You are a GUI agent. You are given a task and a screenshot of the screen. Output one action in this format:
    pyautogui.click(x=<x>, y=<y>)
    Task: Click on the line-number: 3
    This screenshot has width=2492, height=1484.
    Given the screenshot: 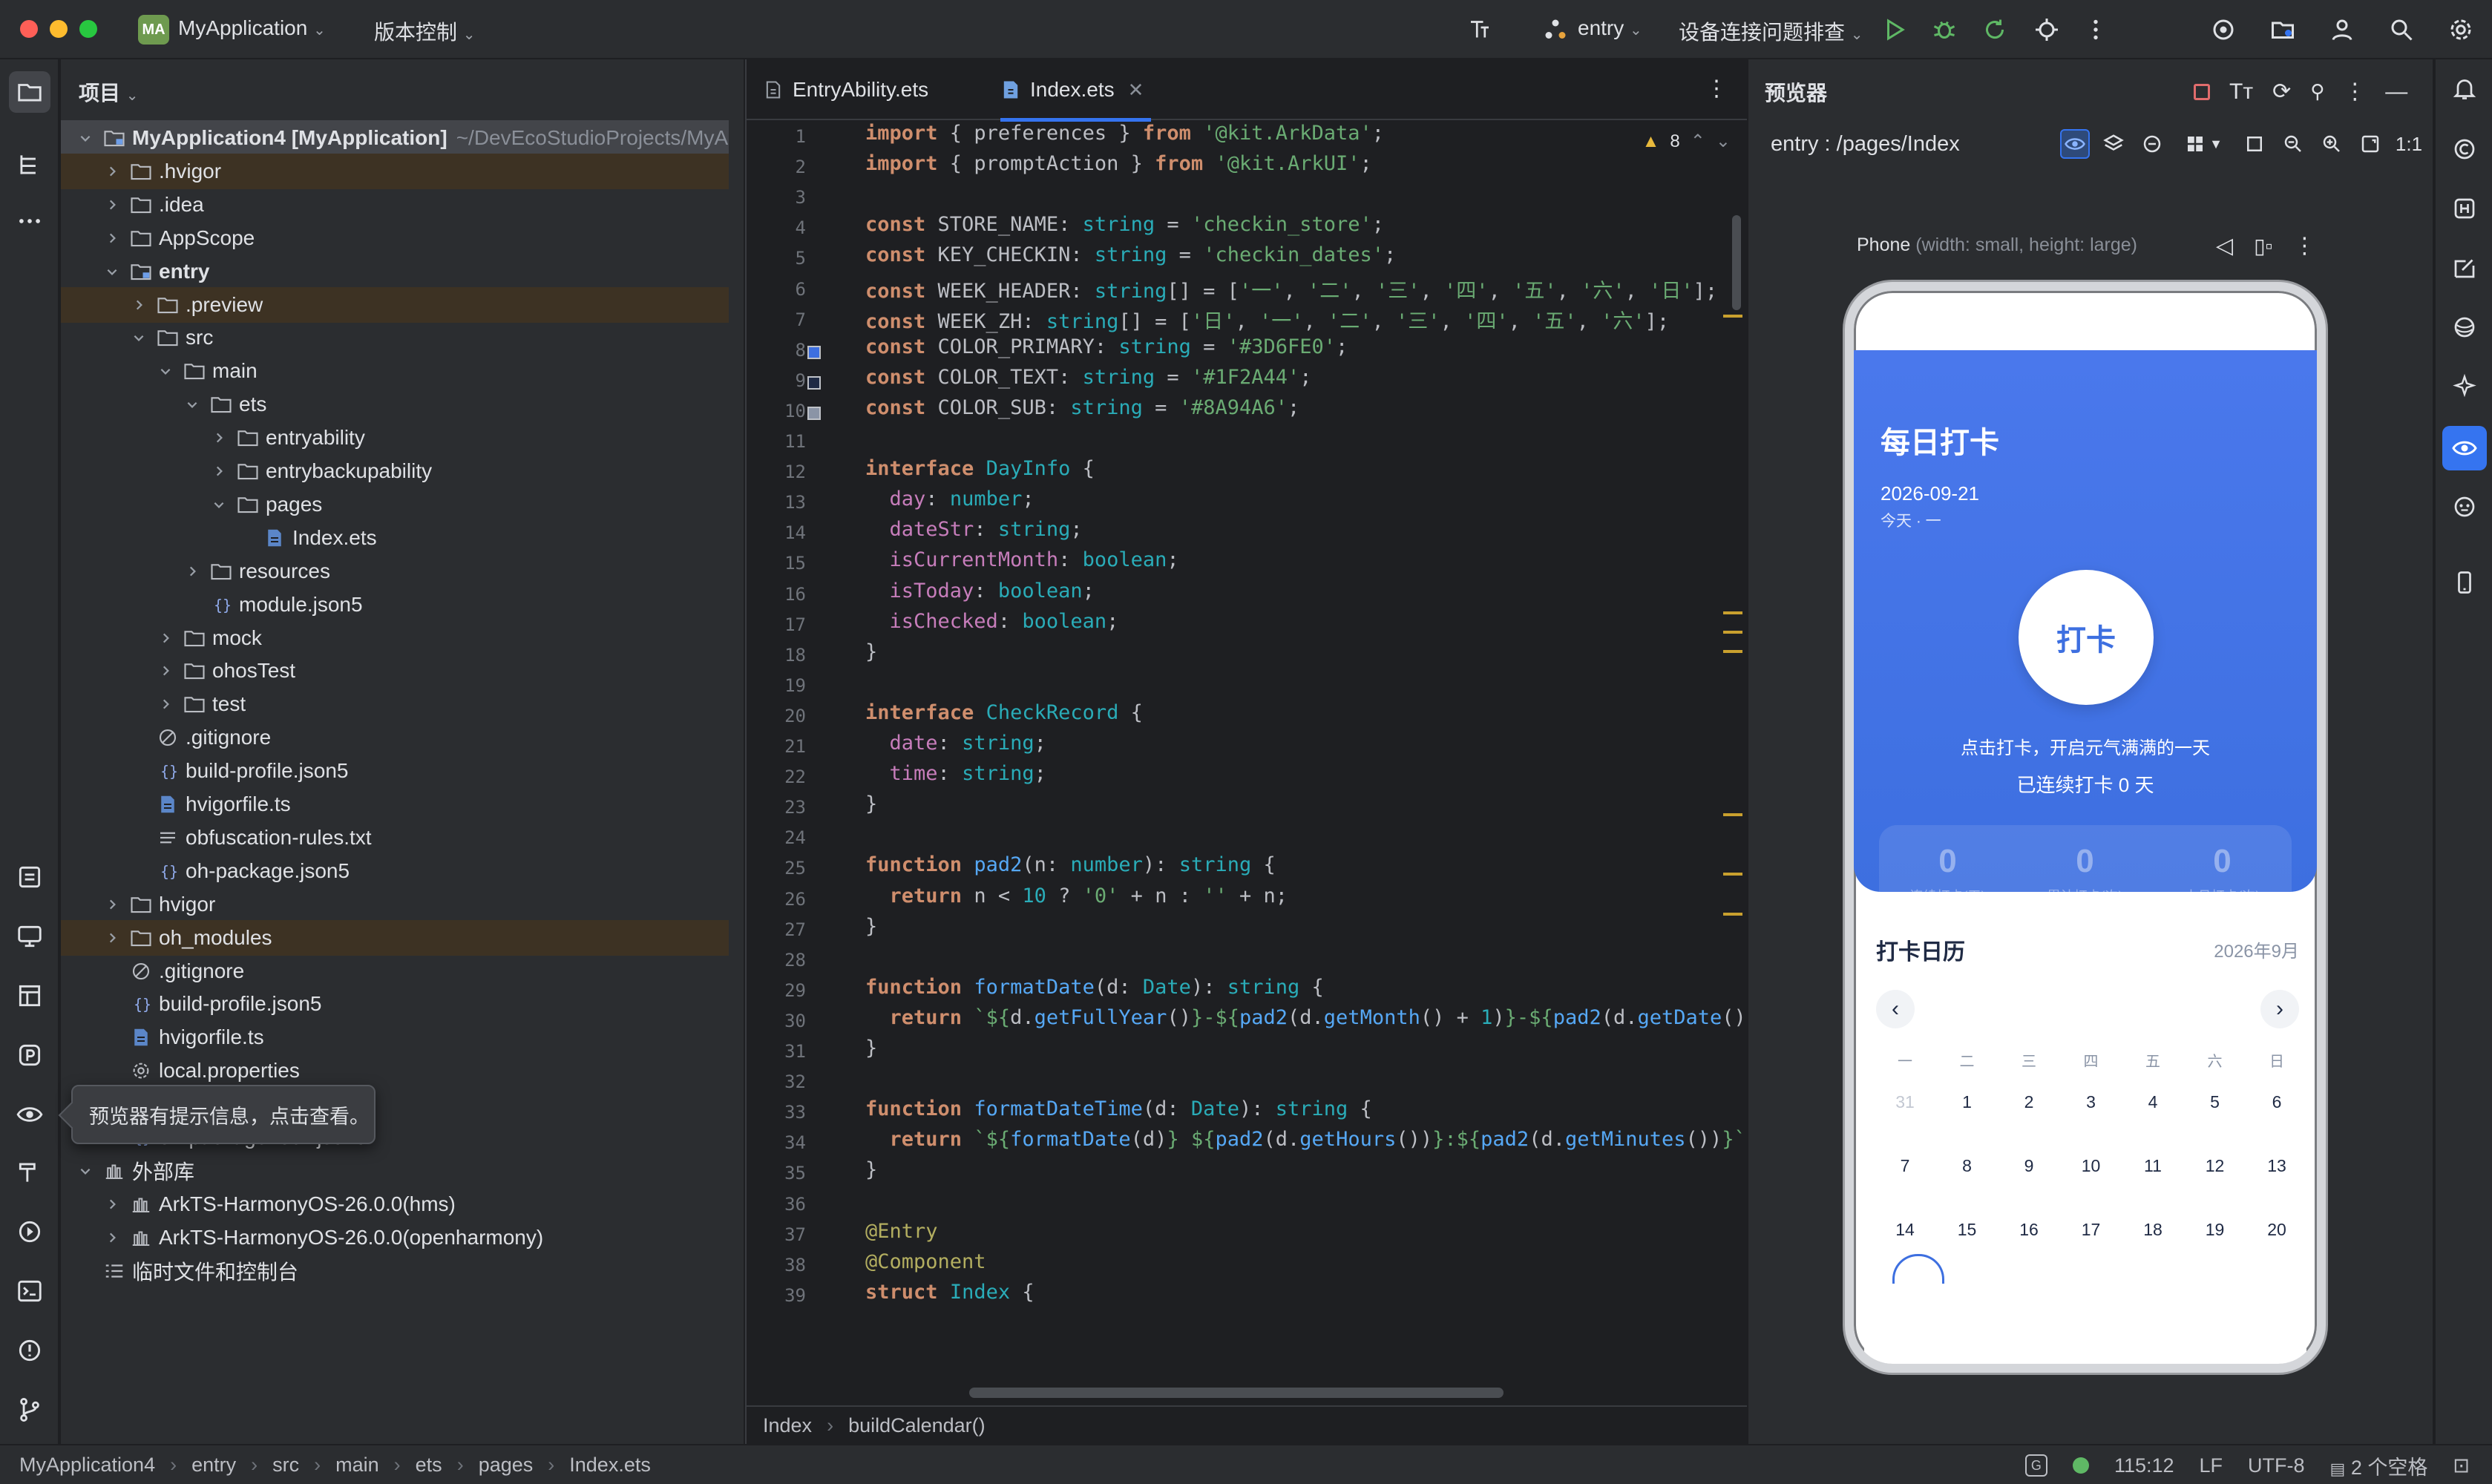 What is the action you would take?
    pyautogui.click(x=801, y=197)
    